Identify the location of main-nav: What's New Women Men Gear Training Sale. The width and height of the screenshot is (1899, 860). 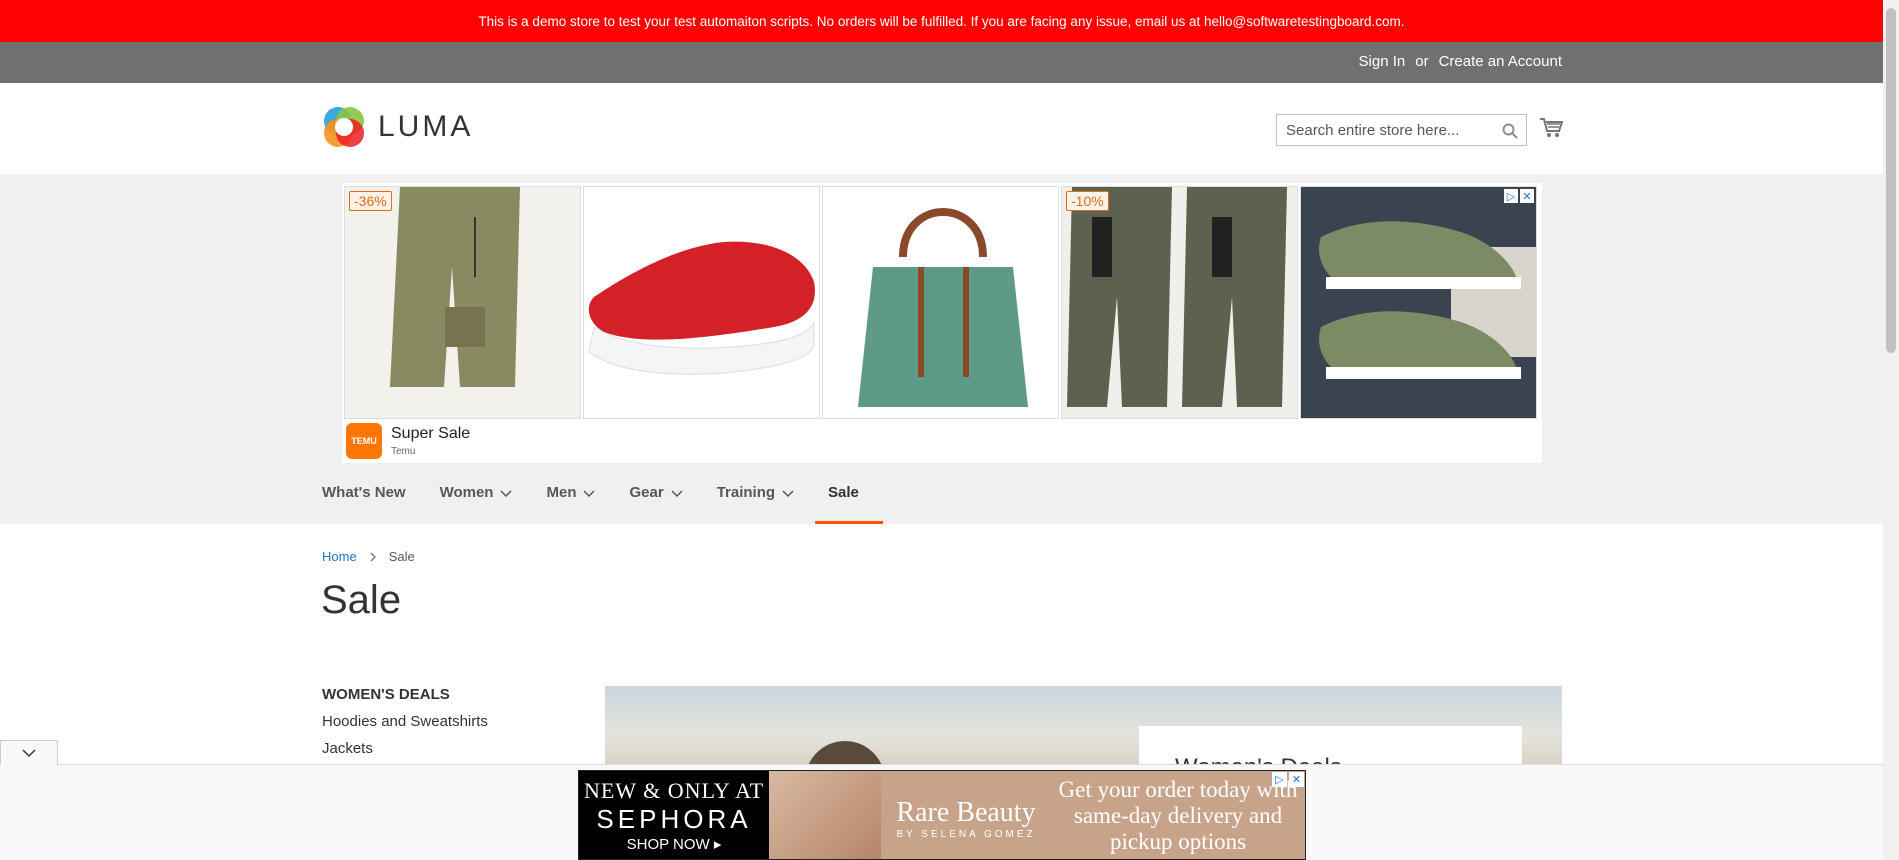
(607, 504).